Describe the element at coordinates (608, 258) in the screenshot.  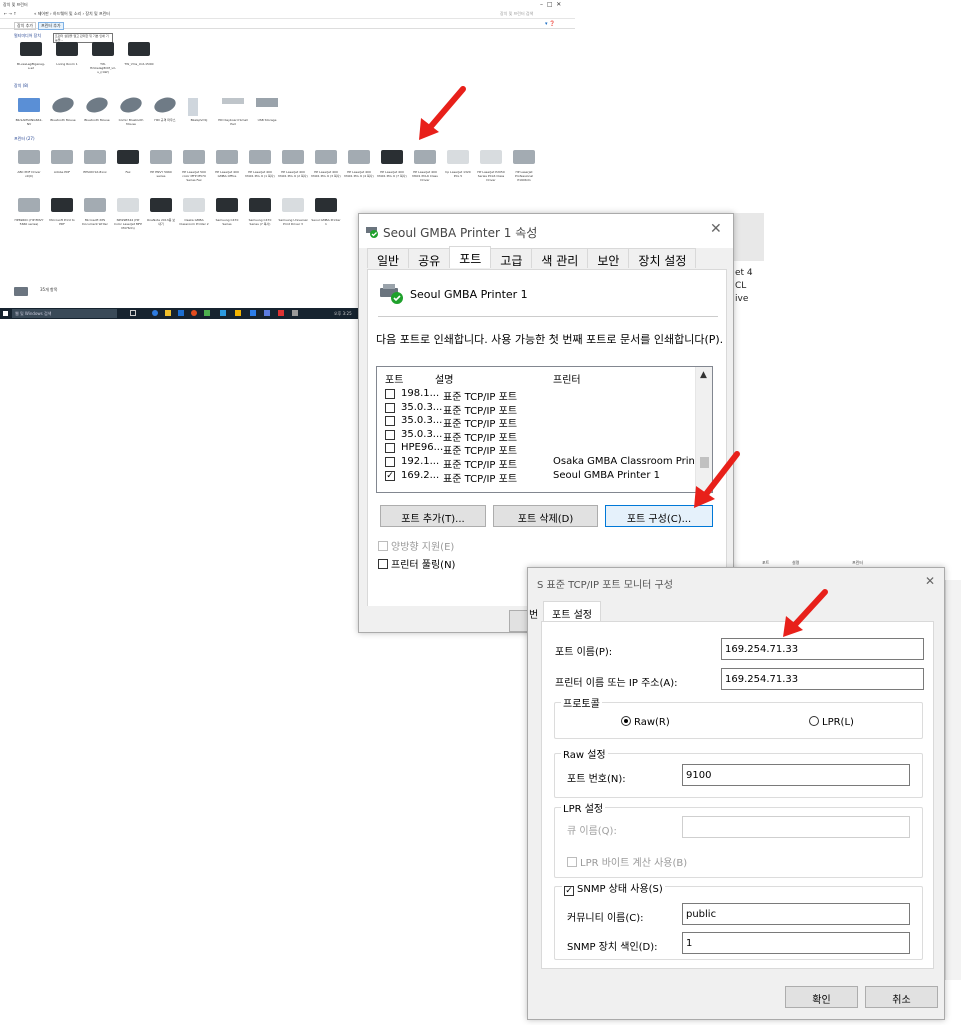
I see `tab-5: 보안` at that location.